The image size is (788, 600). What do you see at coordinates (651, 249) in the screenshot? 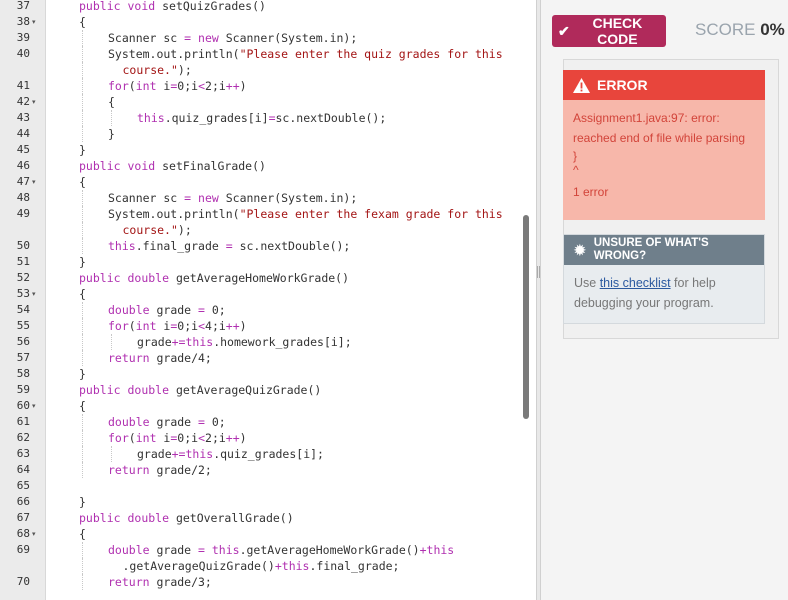
I see `help-title: UNSURE OF WHAT'S WRONG?` at bounding box center [651, 249].